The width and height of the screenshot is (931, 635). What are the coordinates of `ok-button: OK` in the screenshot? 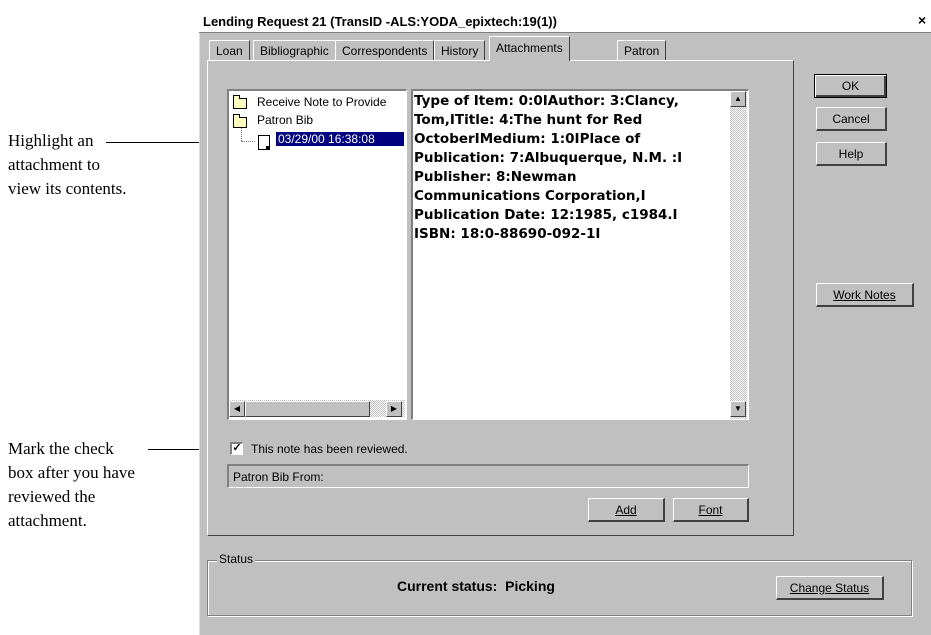 It's located at (850, 86).